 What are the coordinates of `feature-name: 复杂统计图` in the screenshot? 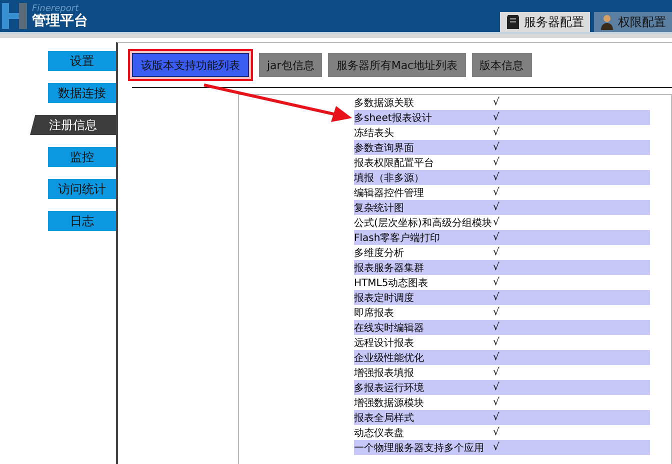 It's located at (379, 208).